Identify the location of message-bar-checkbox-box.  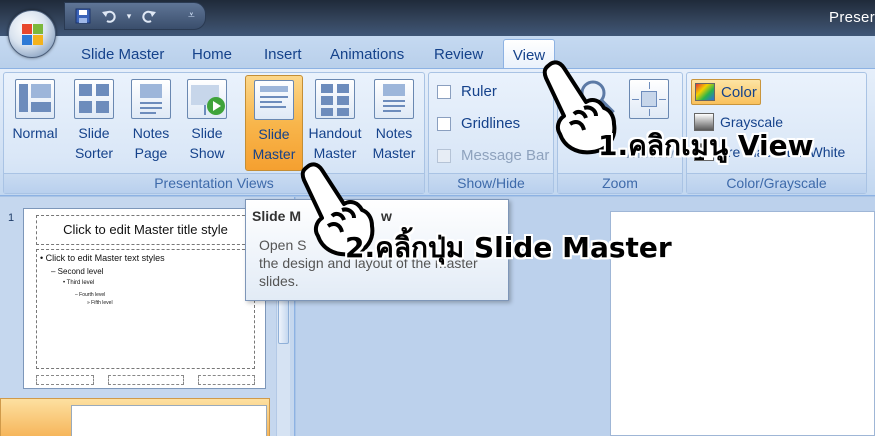
(444, 155).